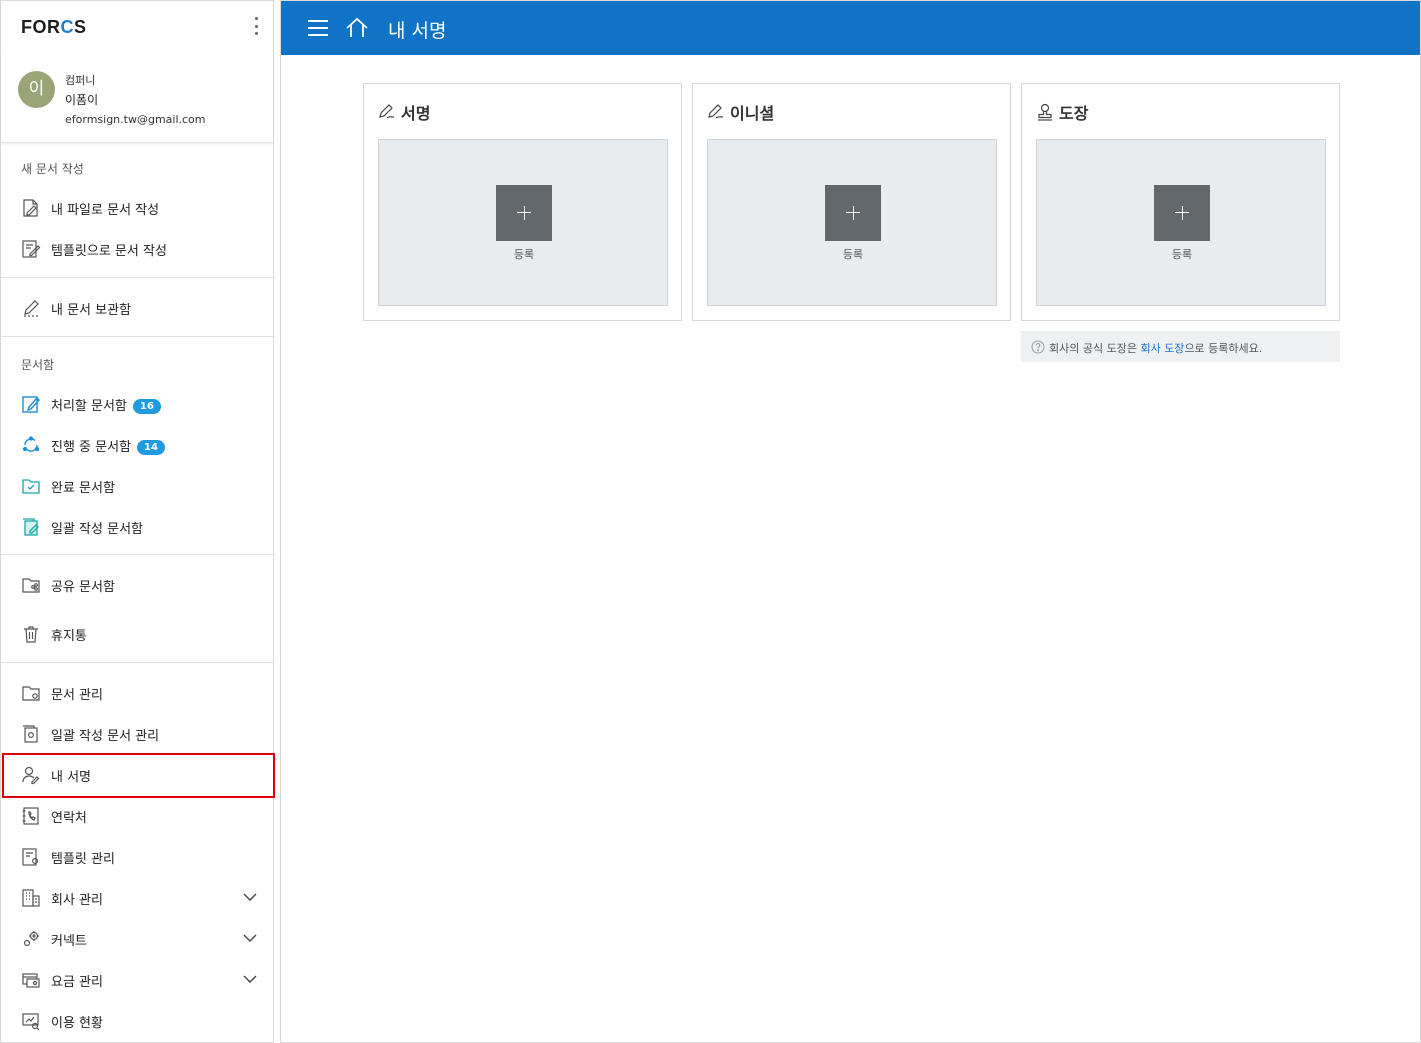 The height and width of the screenshot is (1043, 1421). I want to click on card-header: 이니셜, so click(740, 112).